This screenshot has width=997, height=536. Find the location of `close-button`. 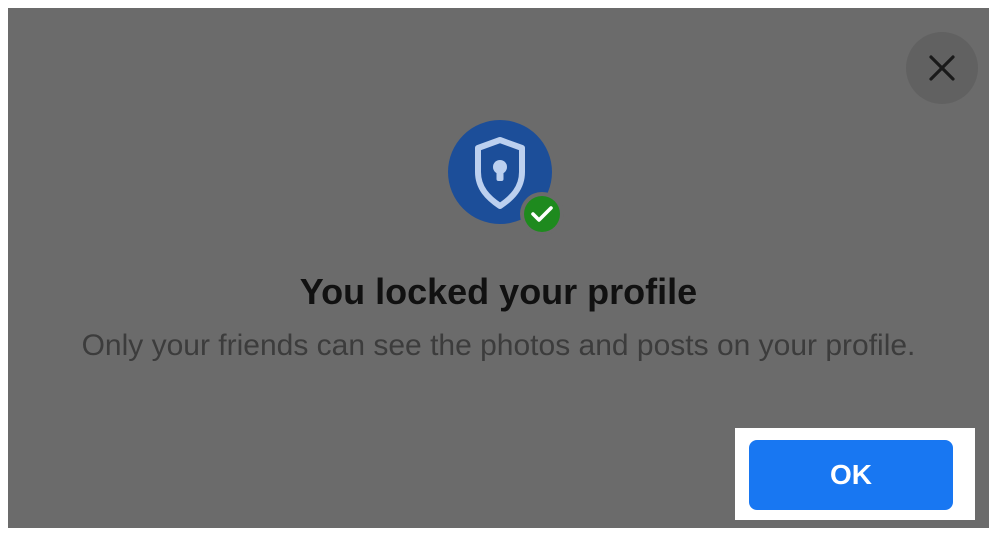

close-button is located at coordinates (942, 68).